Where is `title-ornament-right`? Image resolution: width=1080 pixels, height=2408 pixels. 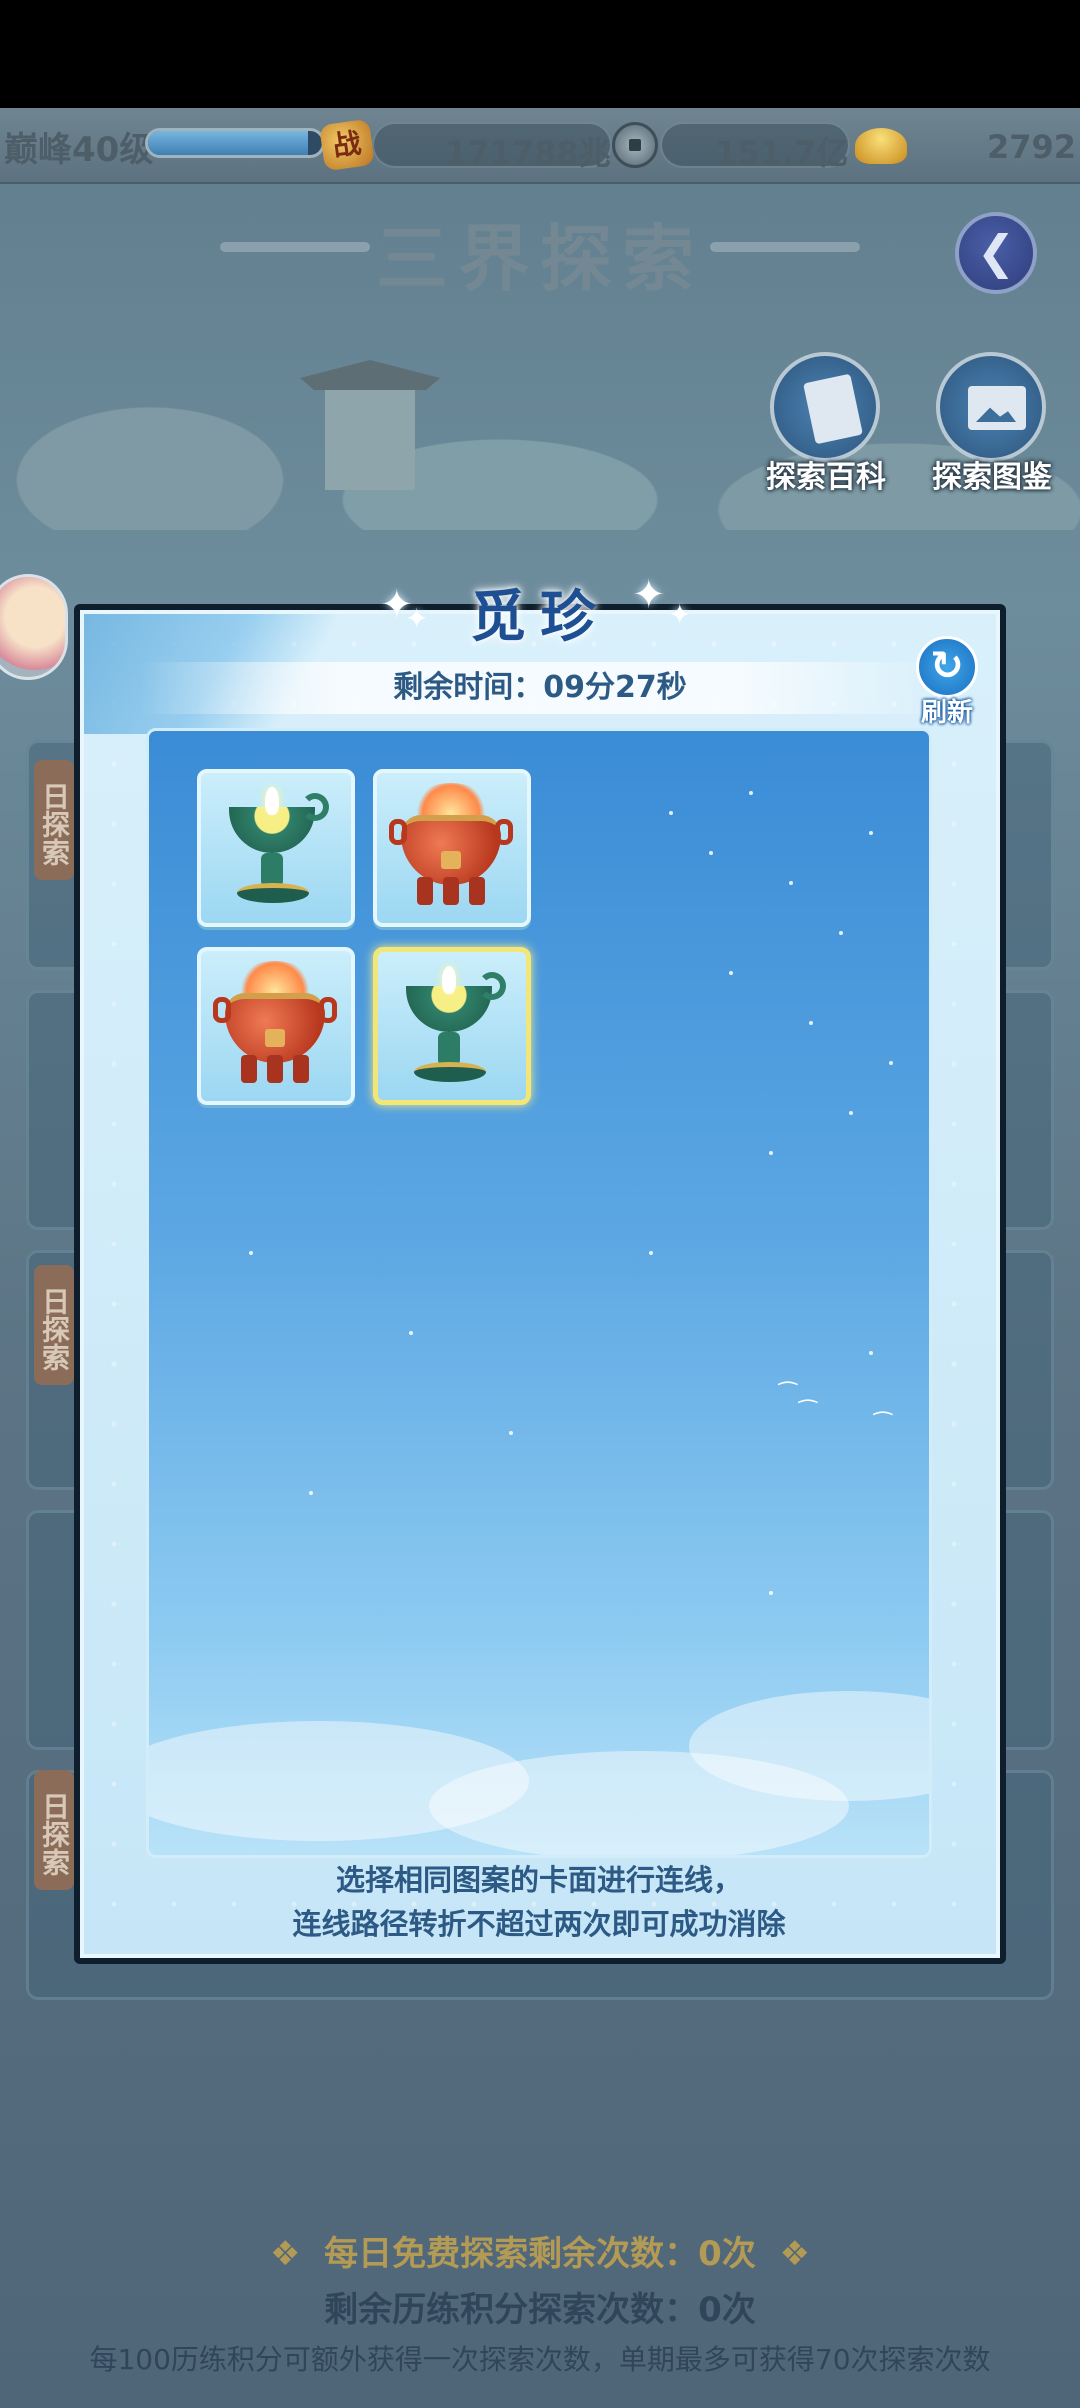
title-ornament-right is located at coordinates (785, 247).